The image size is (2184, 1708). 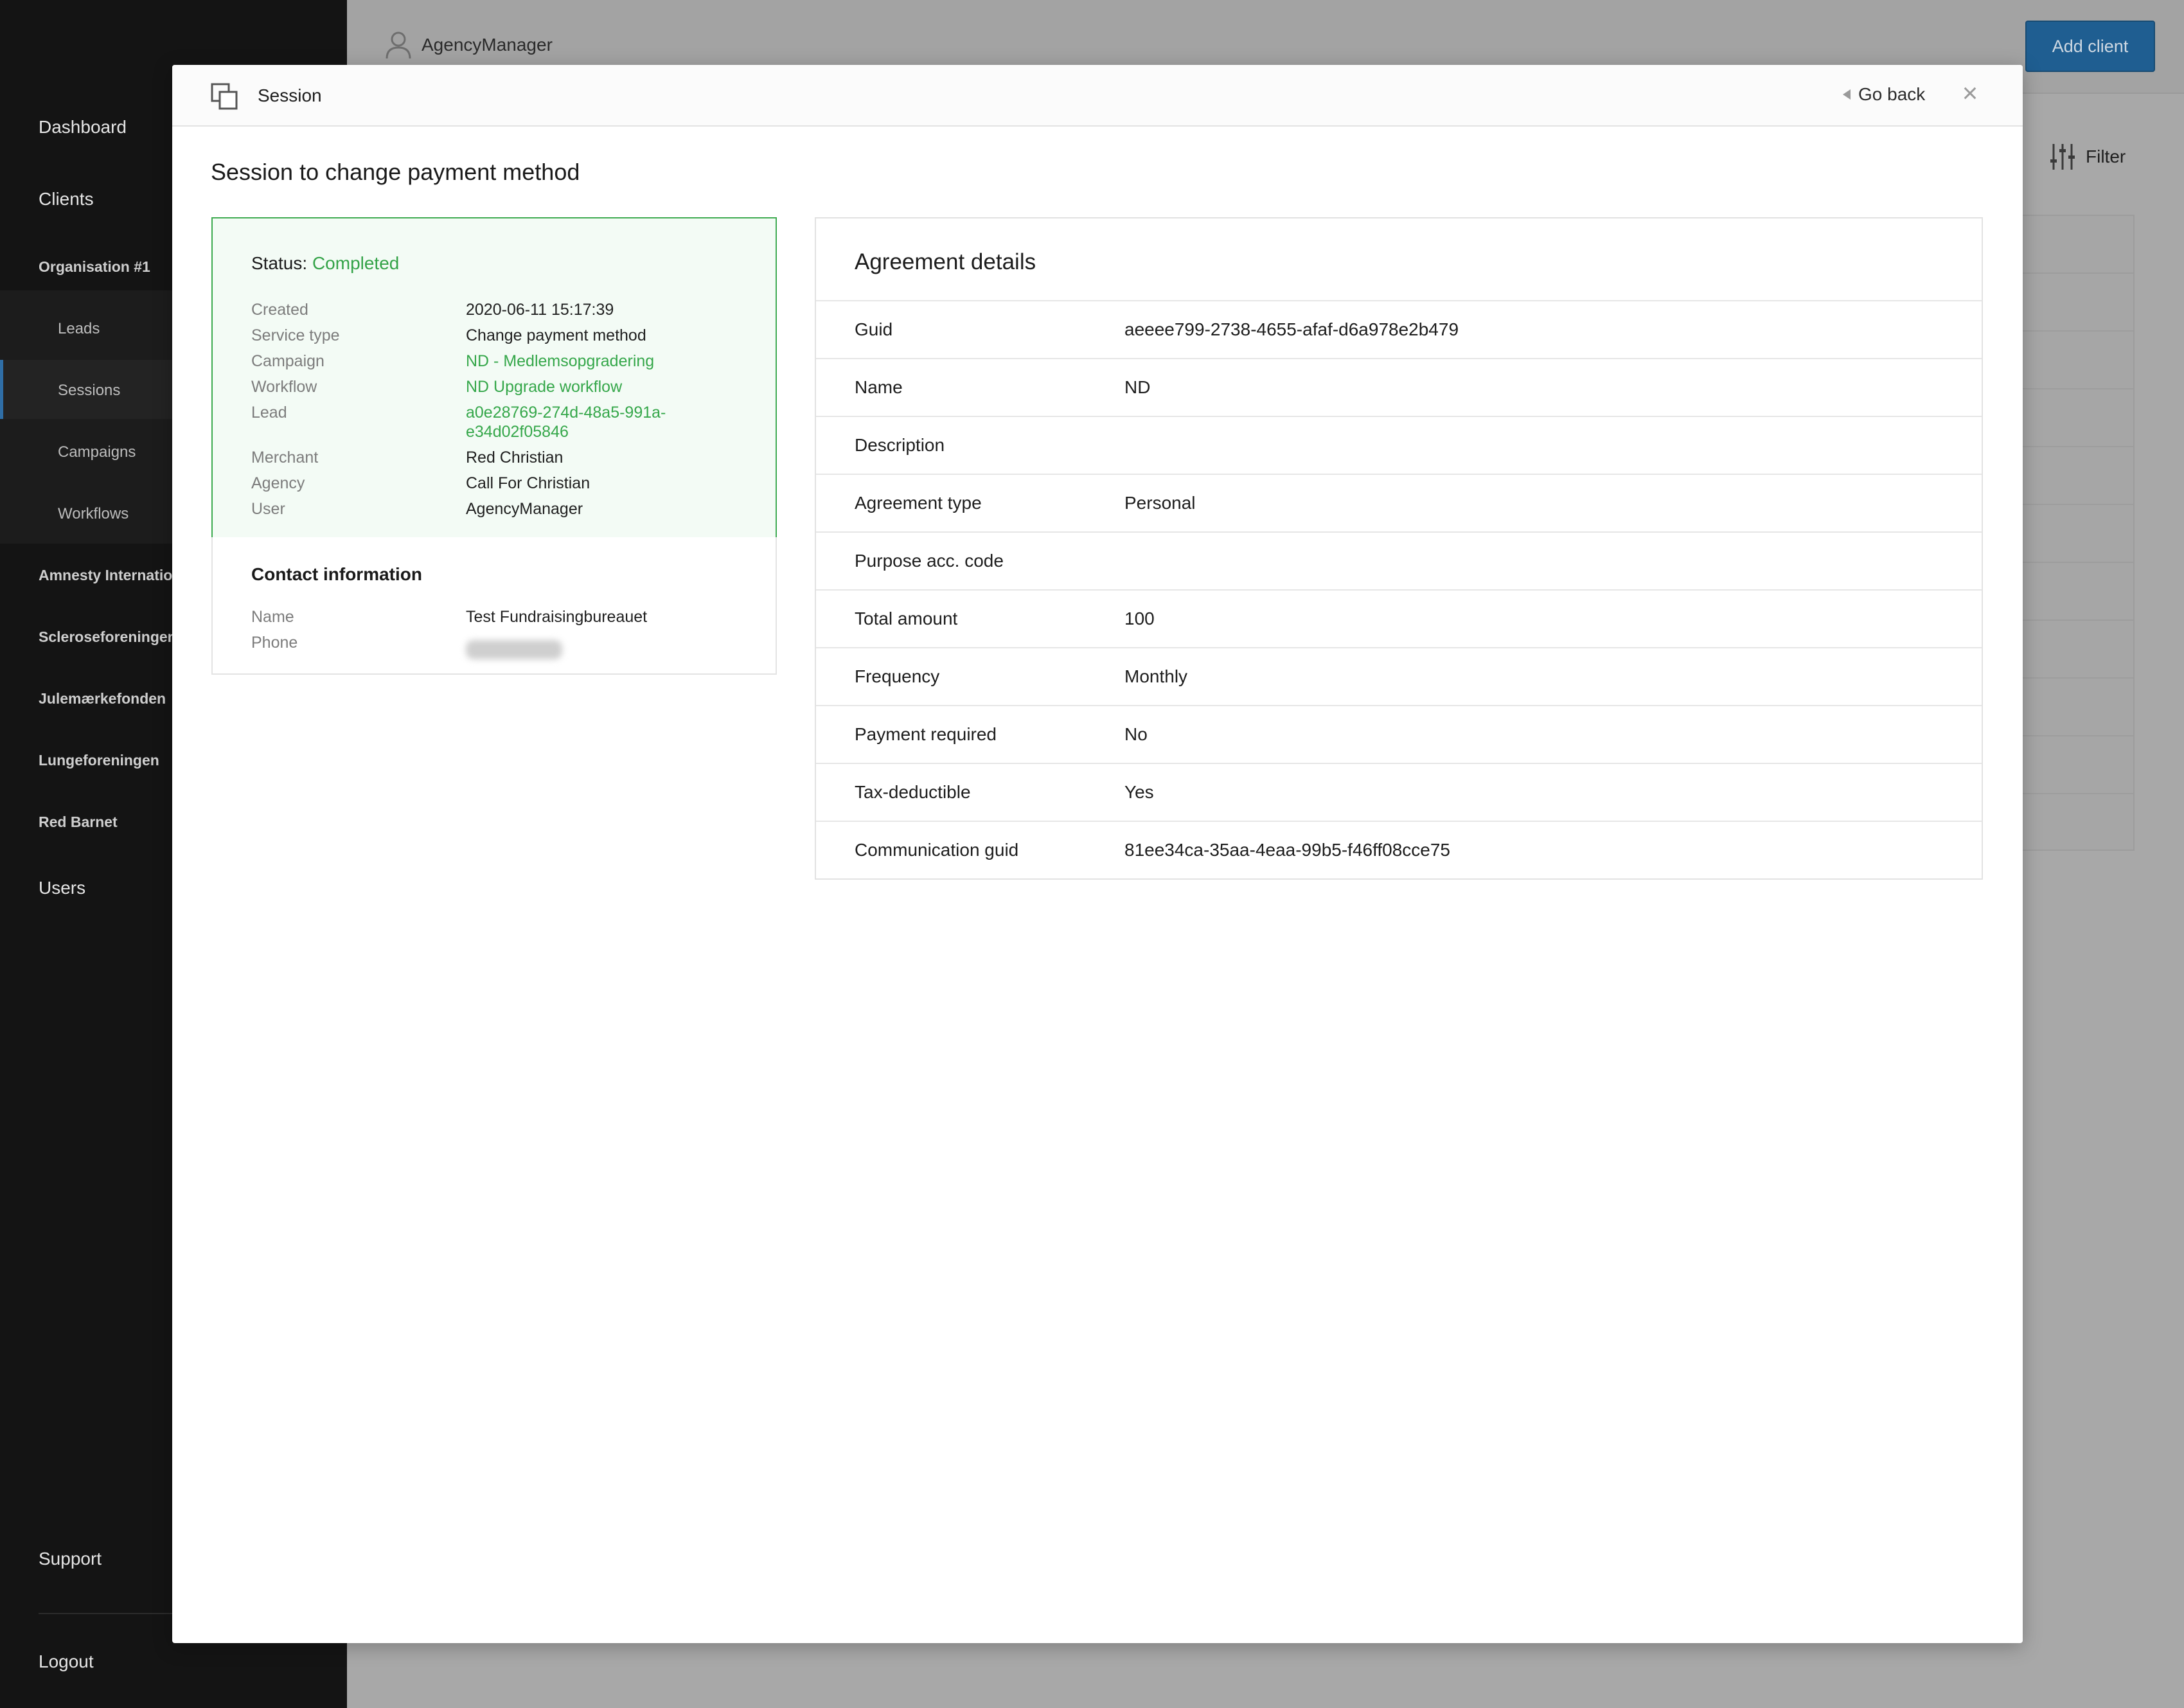 What do you see at coordinates (399, 45) in the screenshot?
I see `user-icon` at bounding box center [399, 45].